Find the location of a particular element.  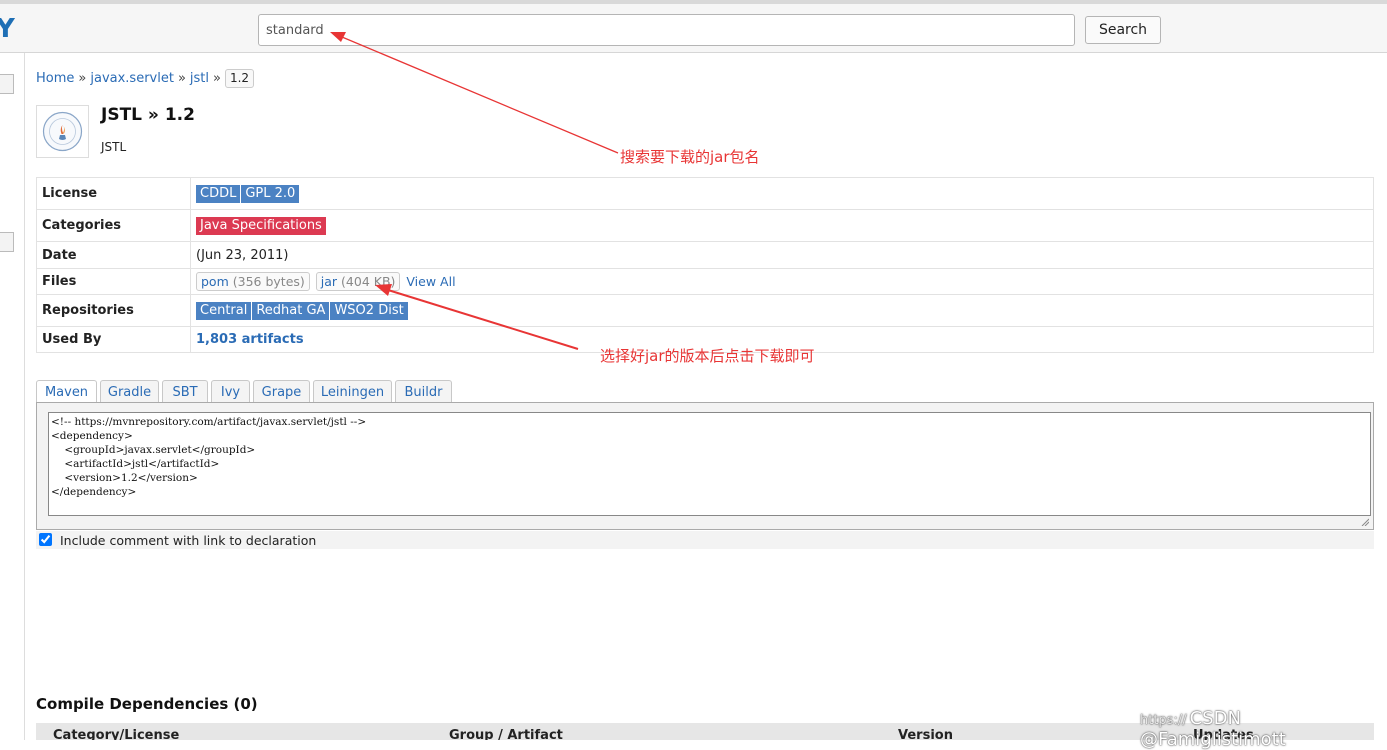

annotation-arrows is located at coordinates (474, 191).